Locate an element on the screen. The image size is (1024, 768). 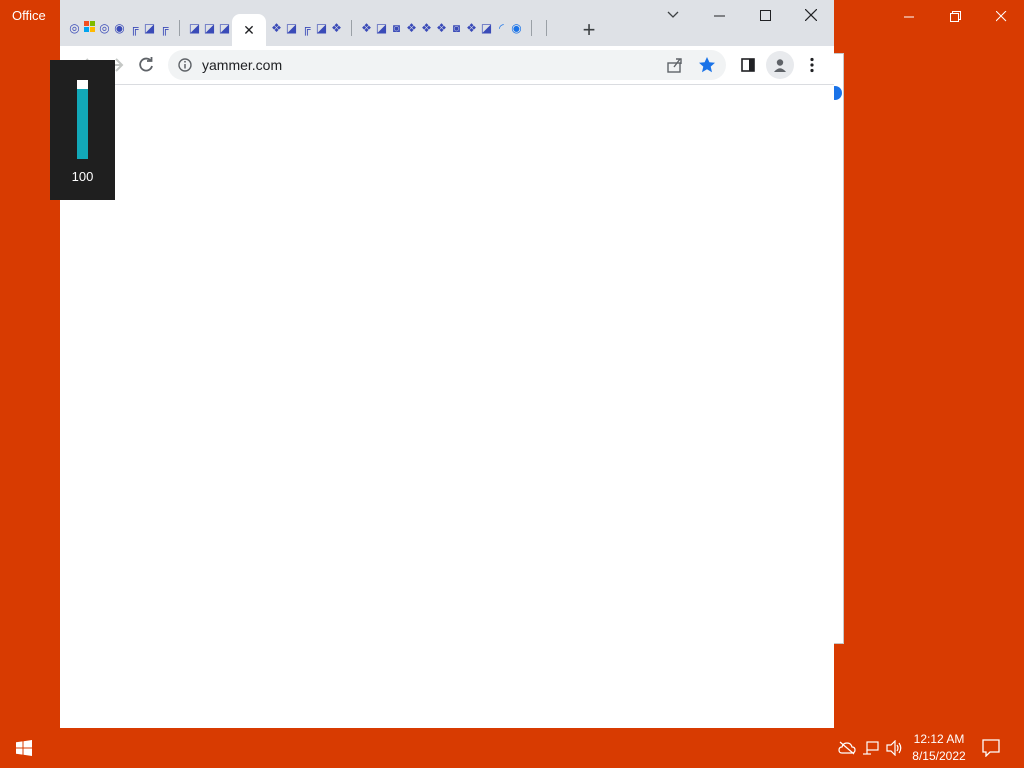
tab-strip: ◎ ◎ ◉ ╔ ◪ ╔ ◪ ◪ ◪ ✕ ❖ ◪ ╔ ◪ ❖ ❖ ◪ ◙ ❖ ❖ is located at coordinates (447, 23).